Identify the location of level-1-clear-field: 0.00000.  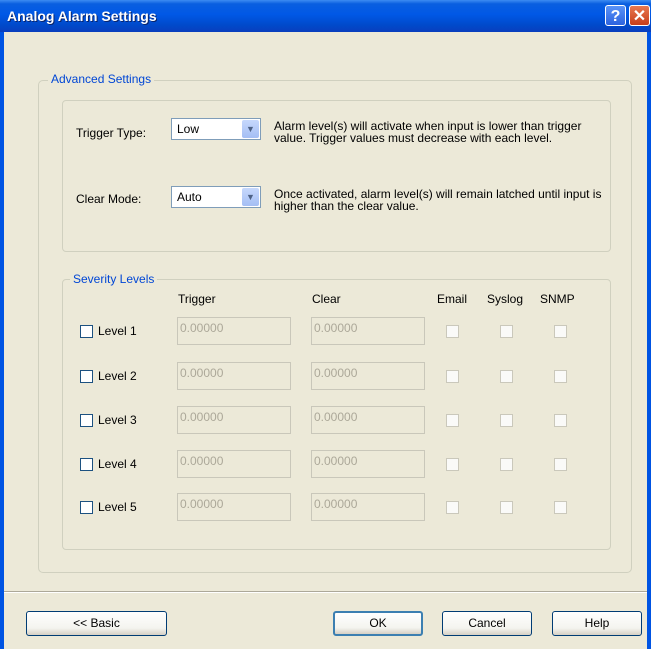
(368, 331).